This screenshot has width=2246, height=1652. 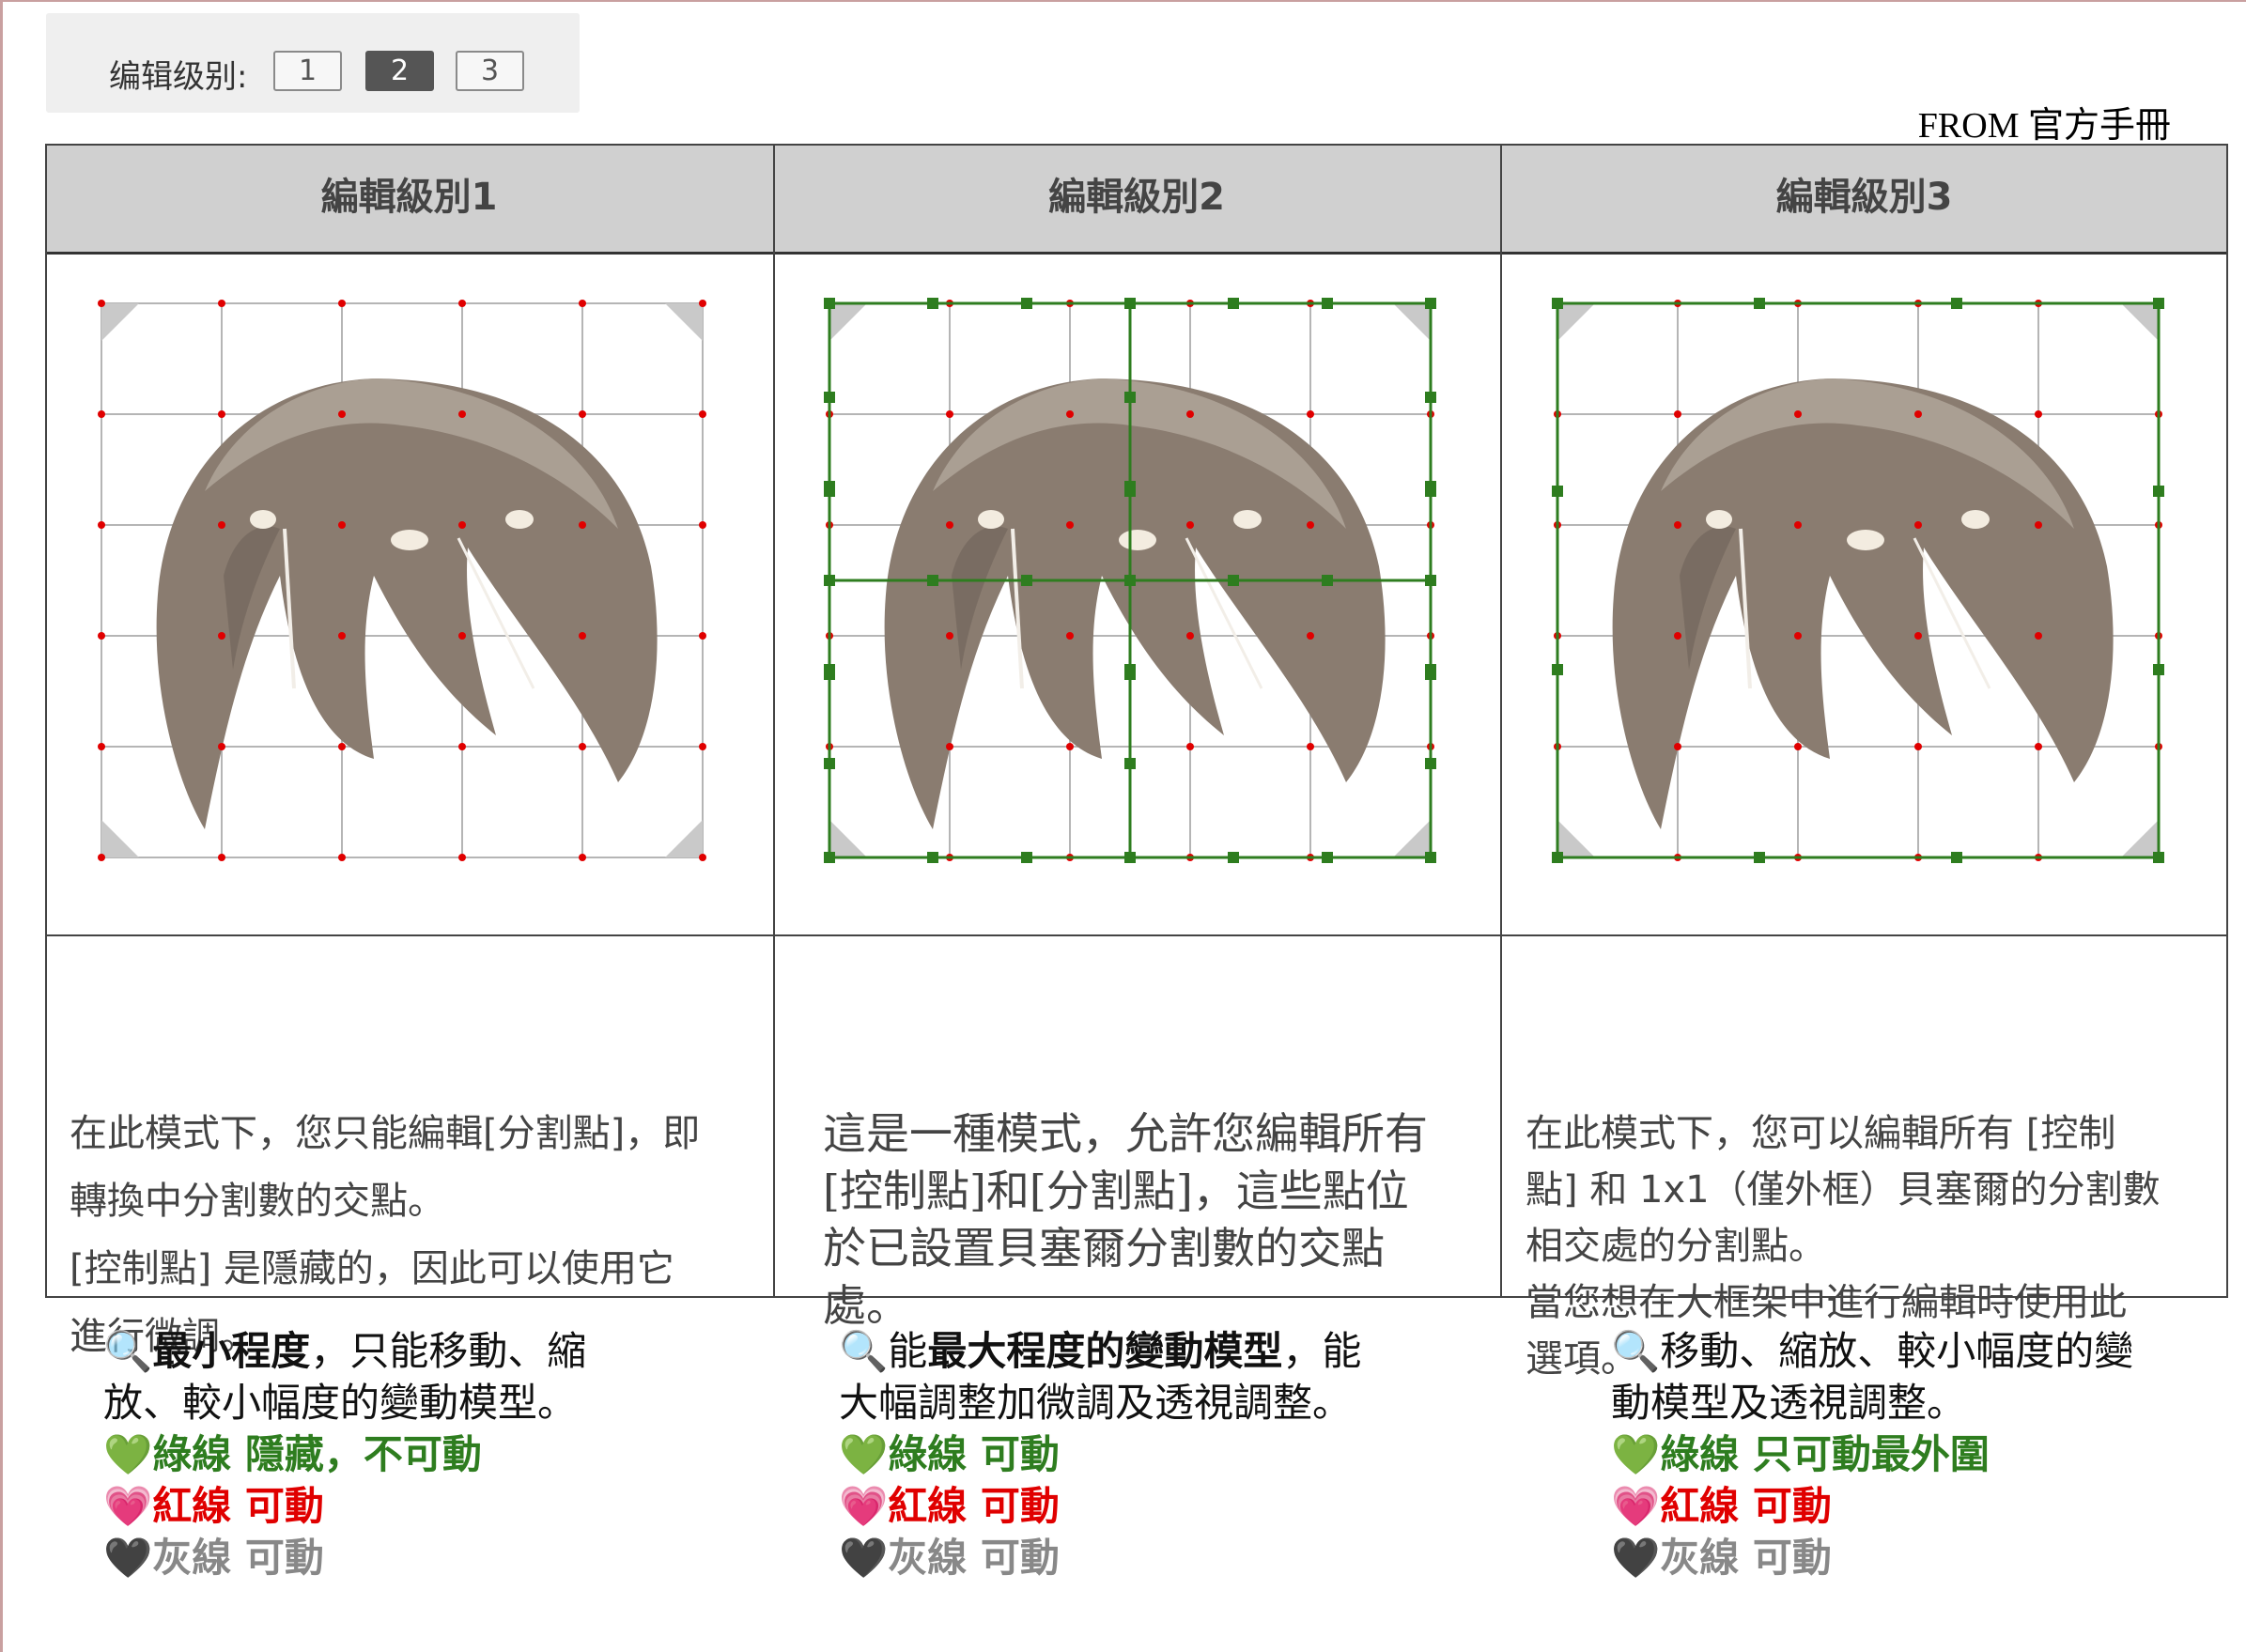 What do you see at coordinates (1322, 1351) in the screenshot?
I see `note-text: ，能` at bounding box center [1322, 1351].